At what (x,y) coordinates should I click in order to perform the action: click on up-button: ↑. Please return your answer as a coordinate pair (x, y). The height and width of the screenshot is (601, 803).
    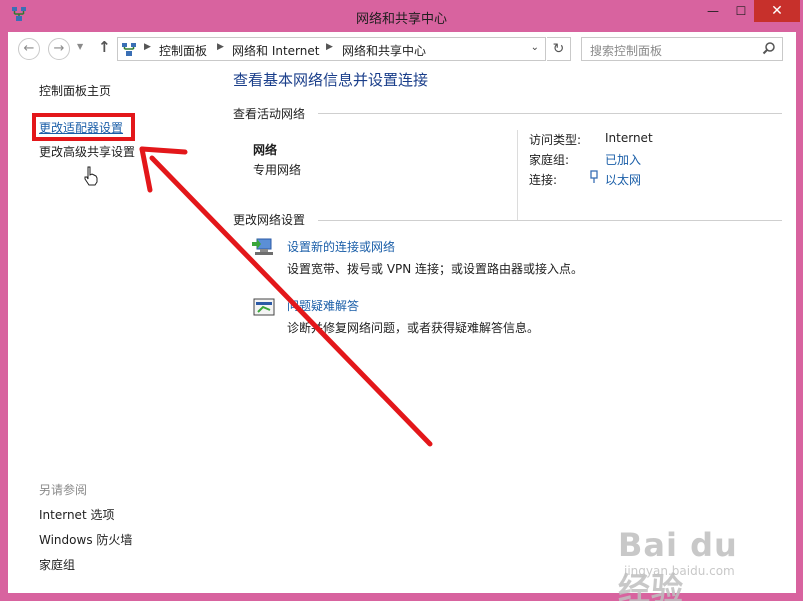
    Looking at the image, I should click on (104, 47).